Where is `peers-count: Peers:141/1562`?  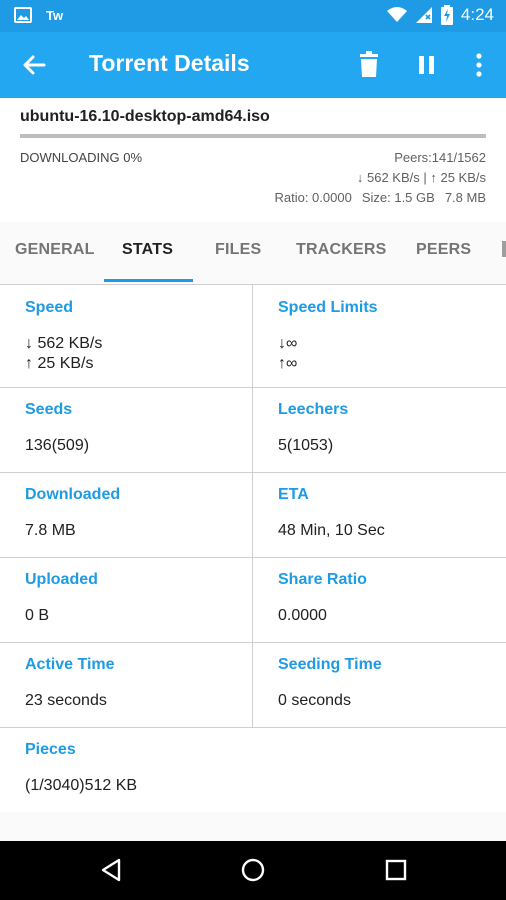
peers-count: Peers:141/1562 is located at coordinates (440, 157).